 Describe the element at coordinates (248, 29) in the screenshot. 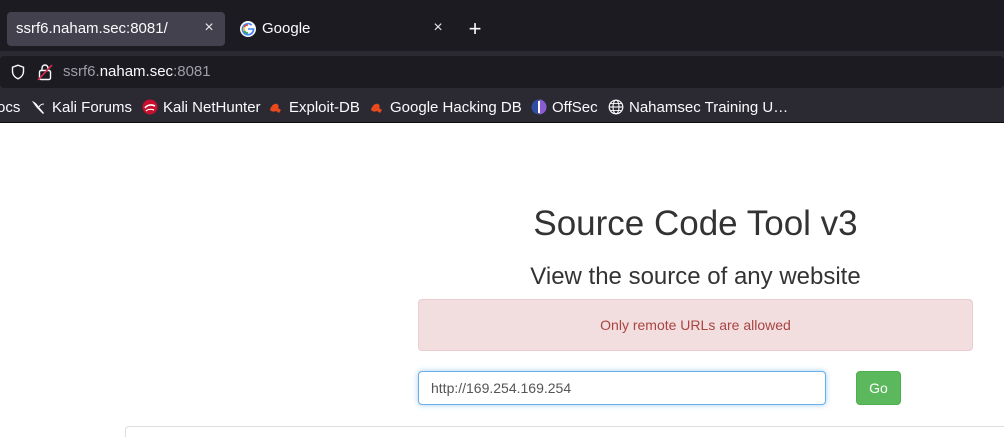

I see `google-icon` at that location.